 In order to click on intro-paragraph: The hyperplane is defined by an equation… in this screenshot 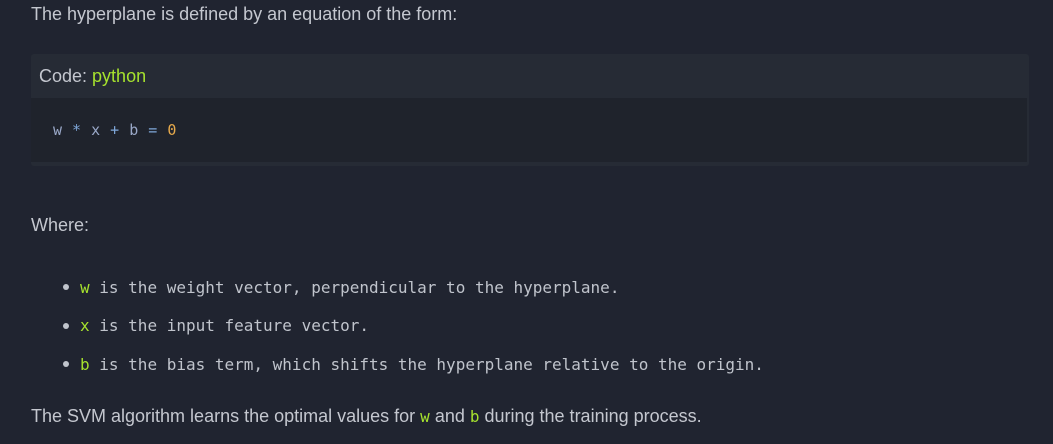, I will do `click(244, 14)`.